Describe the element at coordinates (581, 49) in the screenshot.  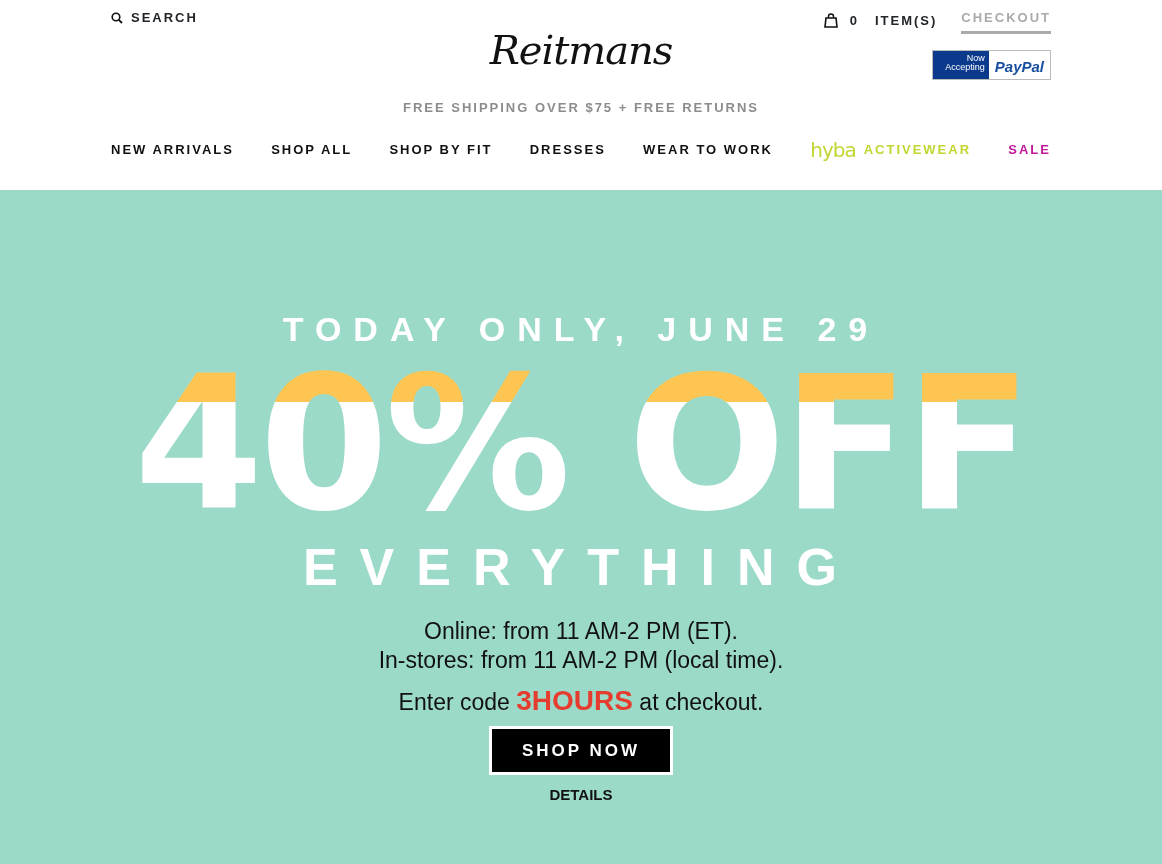
I see `logo: Reitmans` at that location.